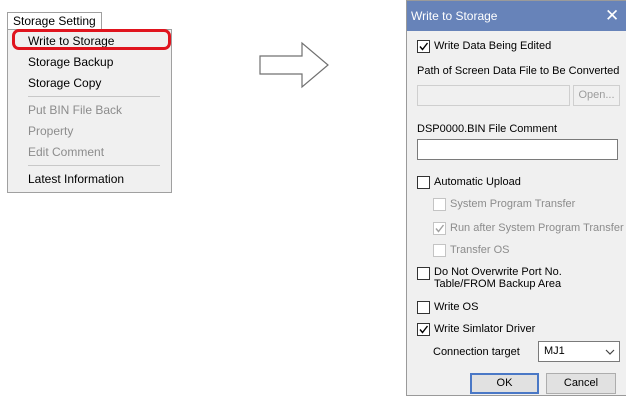  Describe the element at coordinates (64, 83) in the screenshot. I see `menu-item-storage-copy: Storage Copy` at that location.